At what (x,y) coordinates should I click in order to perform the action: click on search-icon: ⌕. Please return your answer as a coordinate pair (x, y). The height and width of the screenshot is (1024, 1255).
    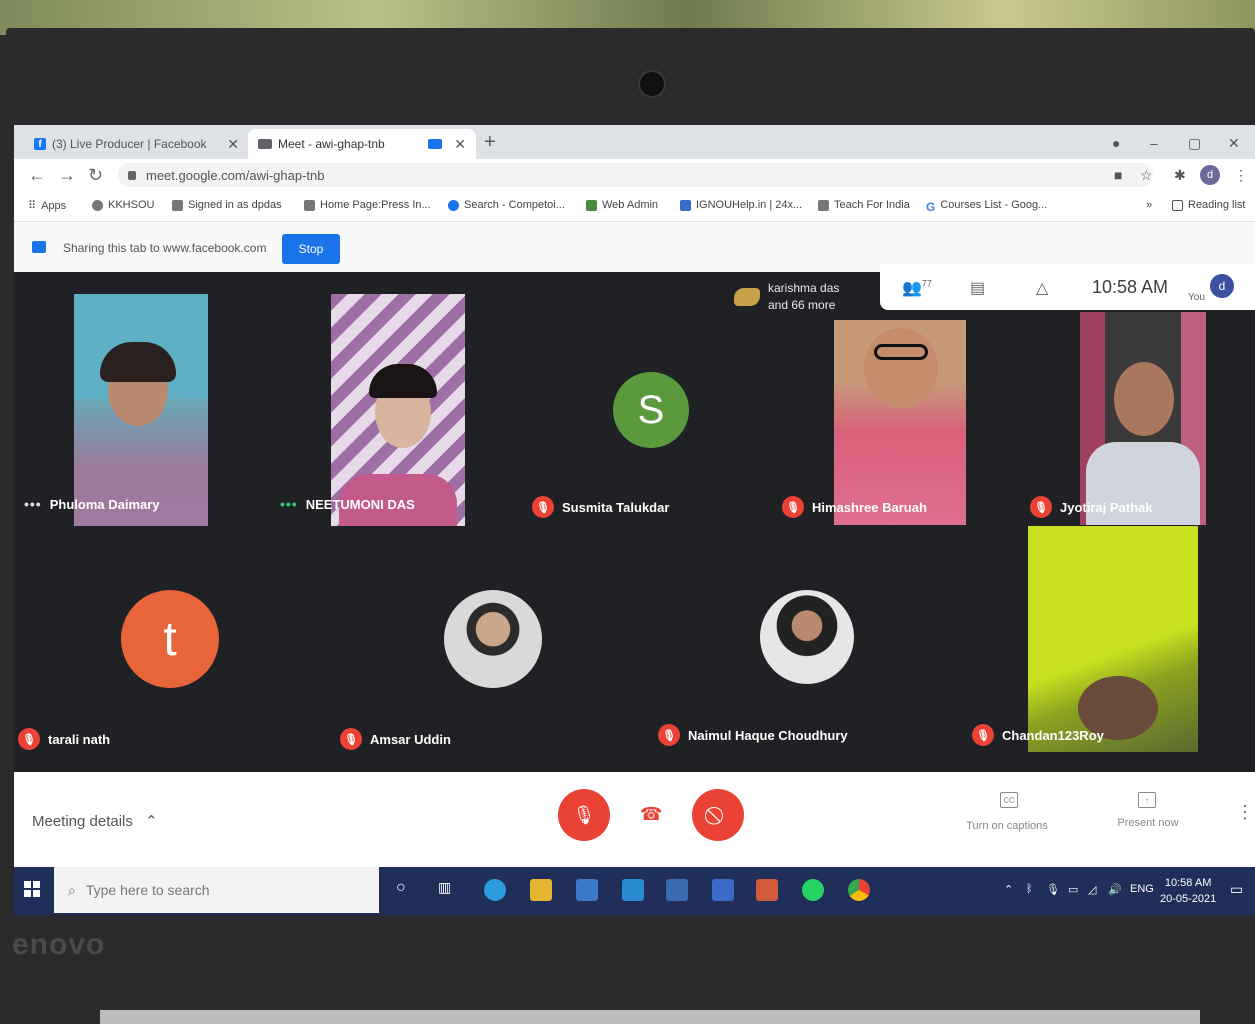
    Looking at the image, I should click on (72, 889).